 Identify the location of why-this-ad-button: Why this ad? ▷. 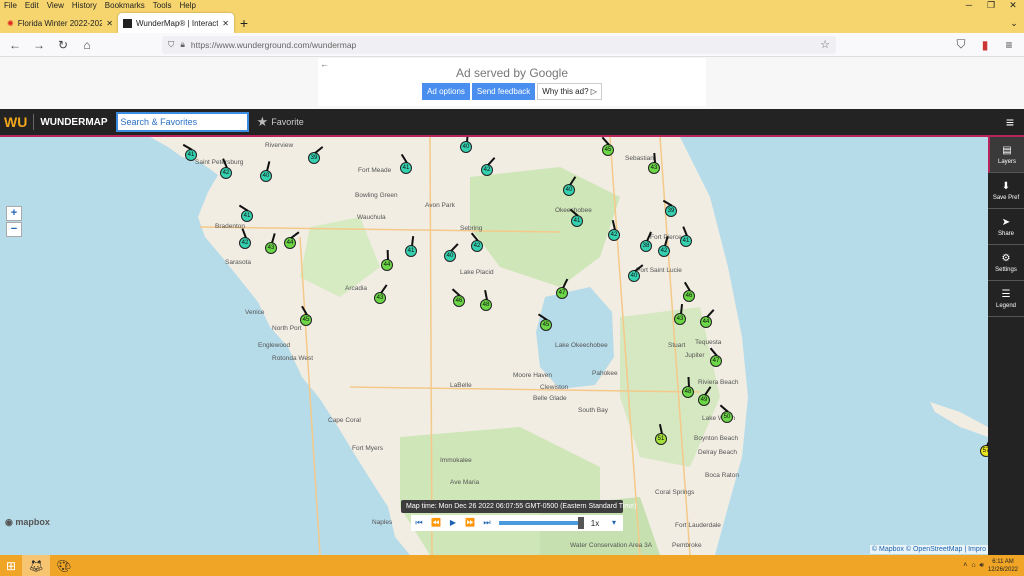
(569, 91).